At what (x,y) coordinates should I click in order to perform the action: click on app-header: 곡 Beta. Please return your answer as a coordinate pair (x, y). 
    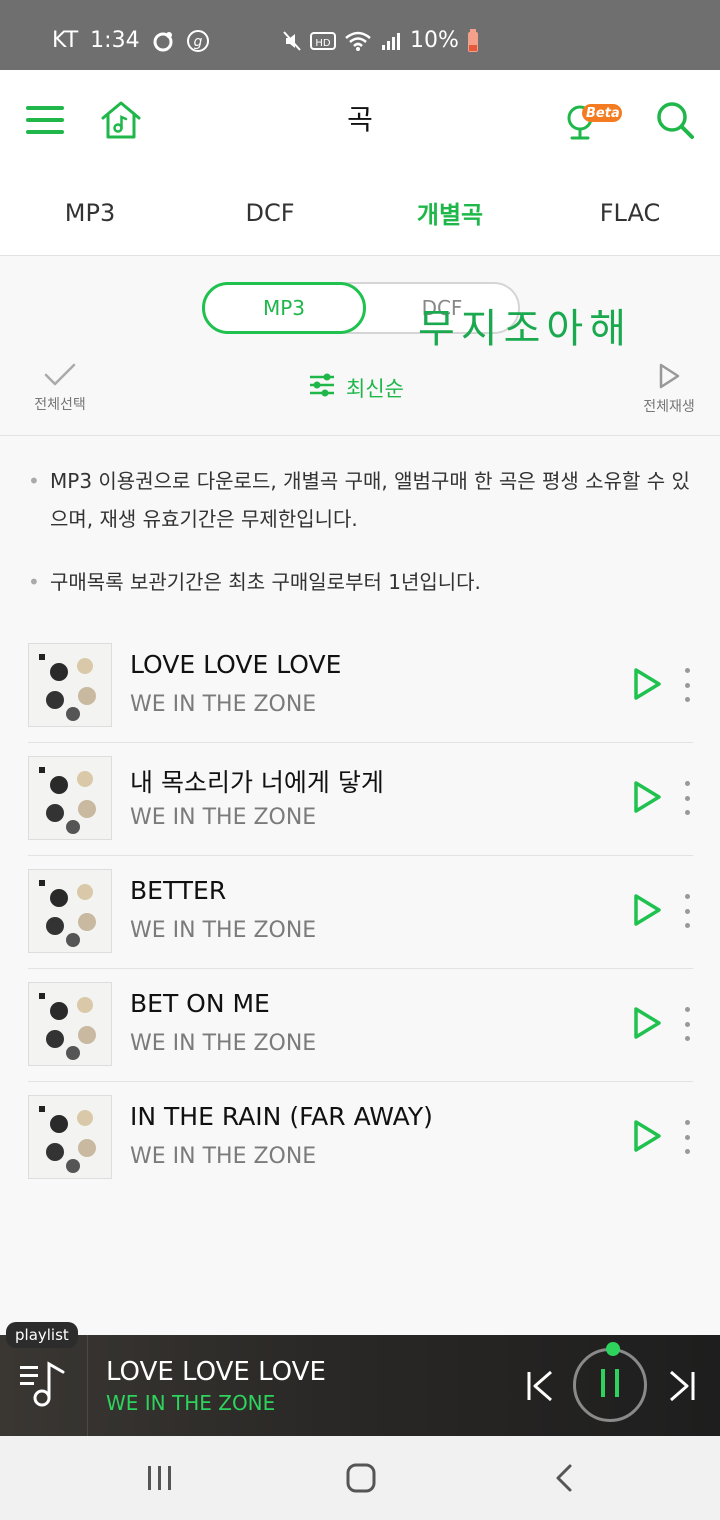
    Looking at the image, I should click on (360, 120).